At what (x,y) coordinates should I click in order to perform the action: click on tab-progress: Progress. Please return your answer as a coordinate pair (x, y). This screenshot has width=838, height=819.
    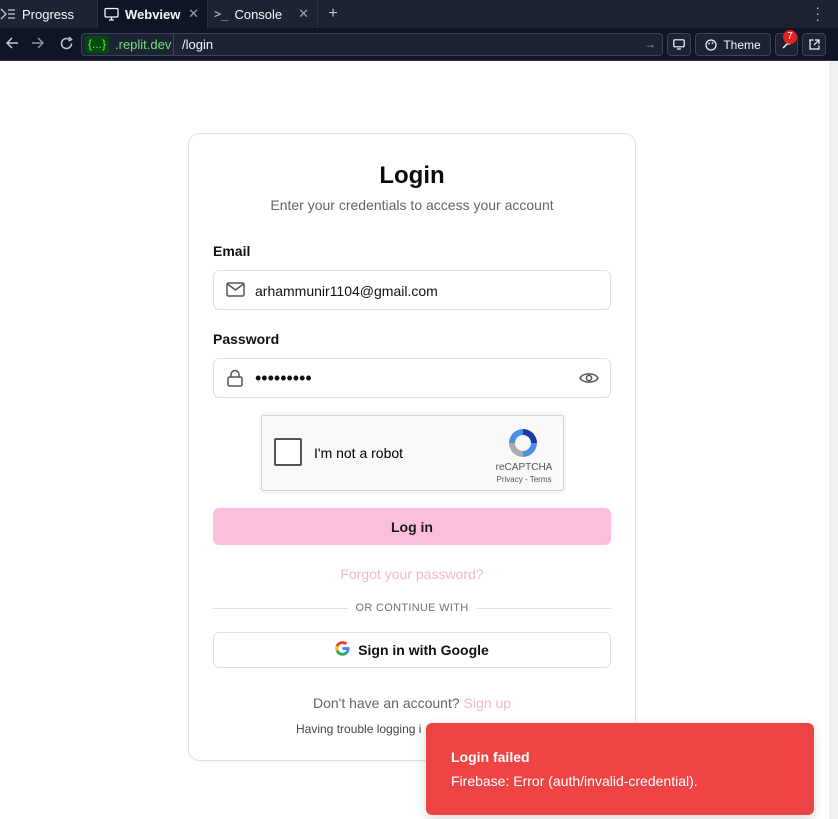
    Looking at the image, I should click on (49, 14).